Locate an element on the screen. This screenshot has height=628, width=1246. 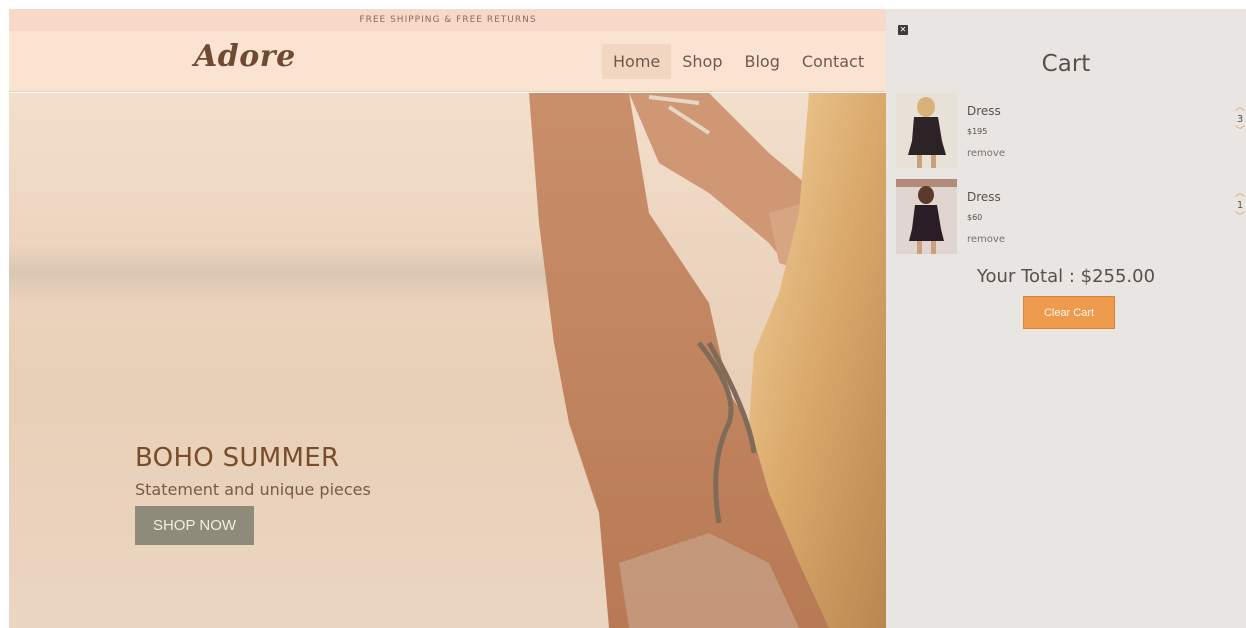
cart-item: Dress $60 remove ︿ 1 ﹀ is located at coordinates (1071, 217).